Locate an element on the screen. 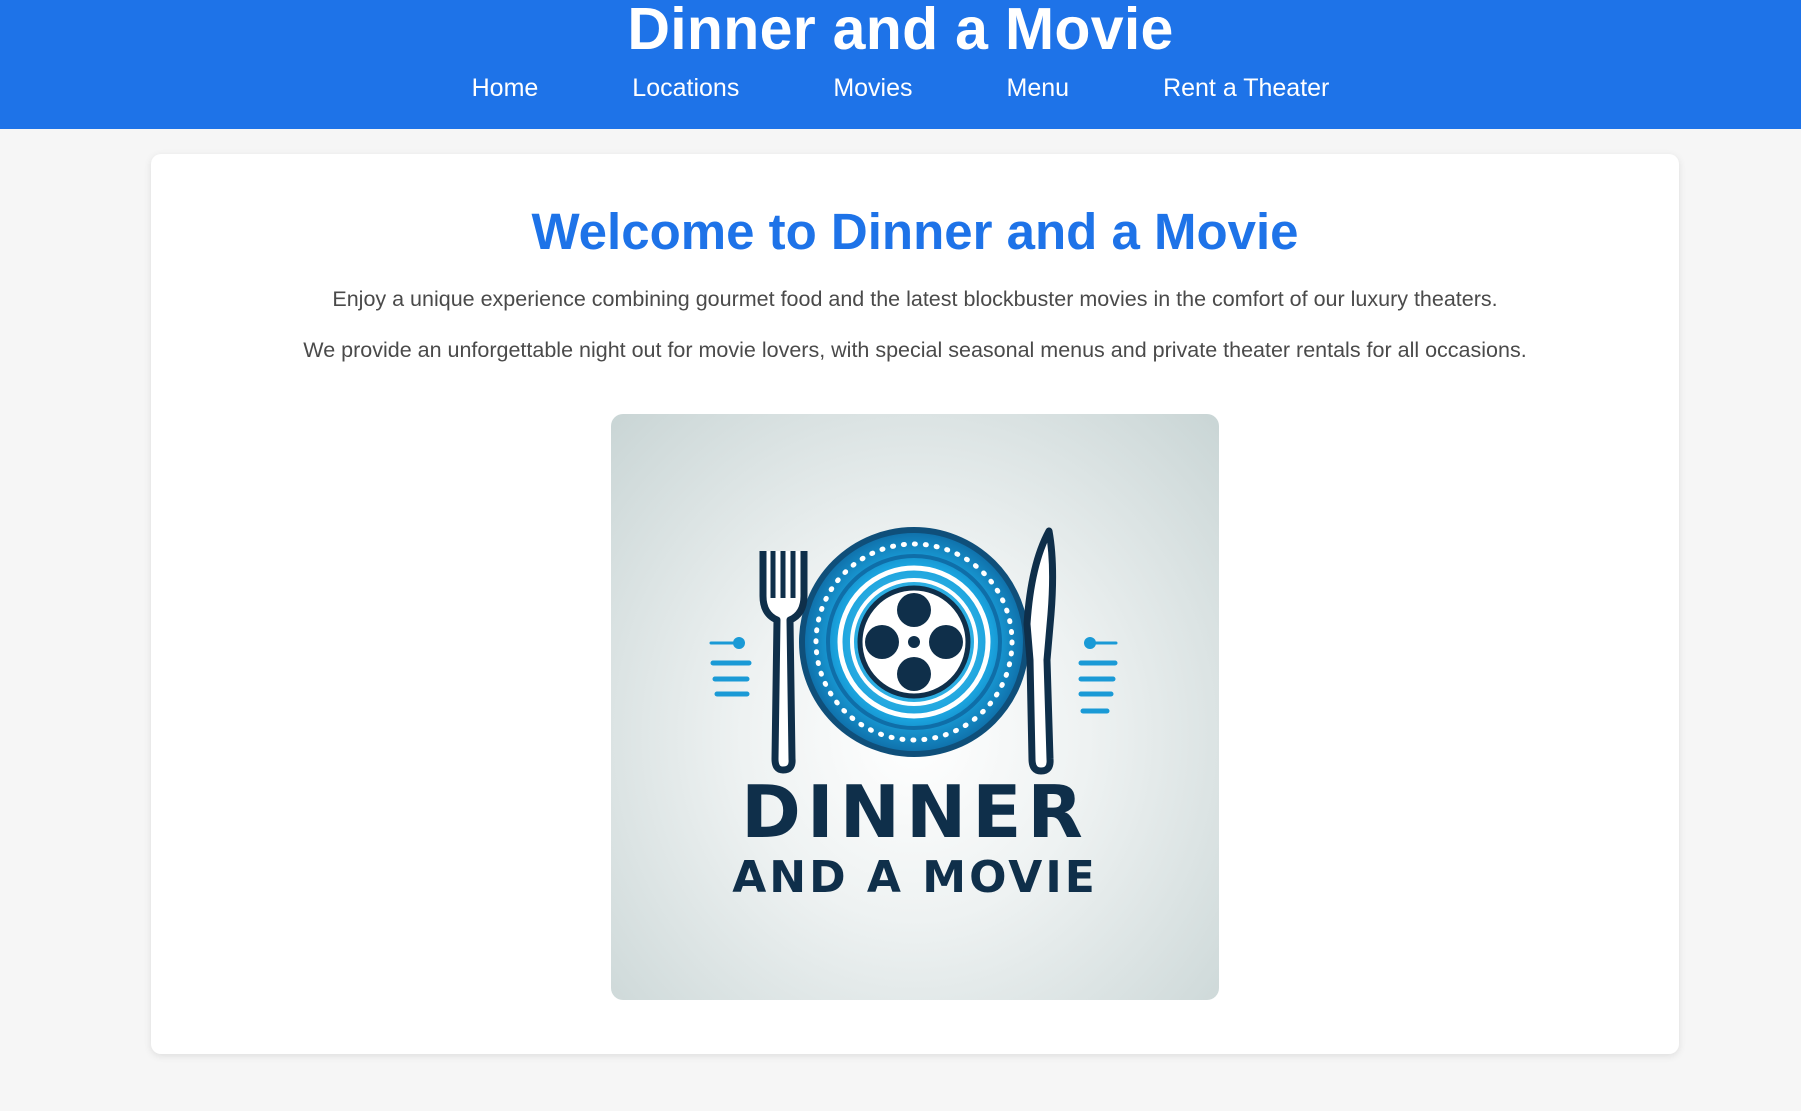 The height and width of the screenshot is (1111, 1801). nav-link-locations: Locations is located at coordinates (685, 88).